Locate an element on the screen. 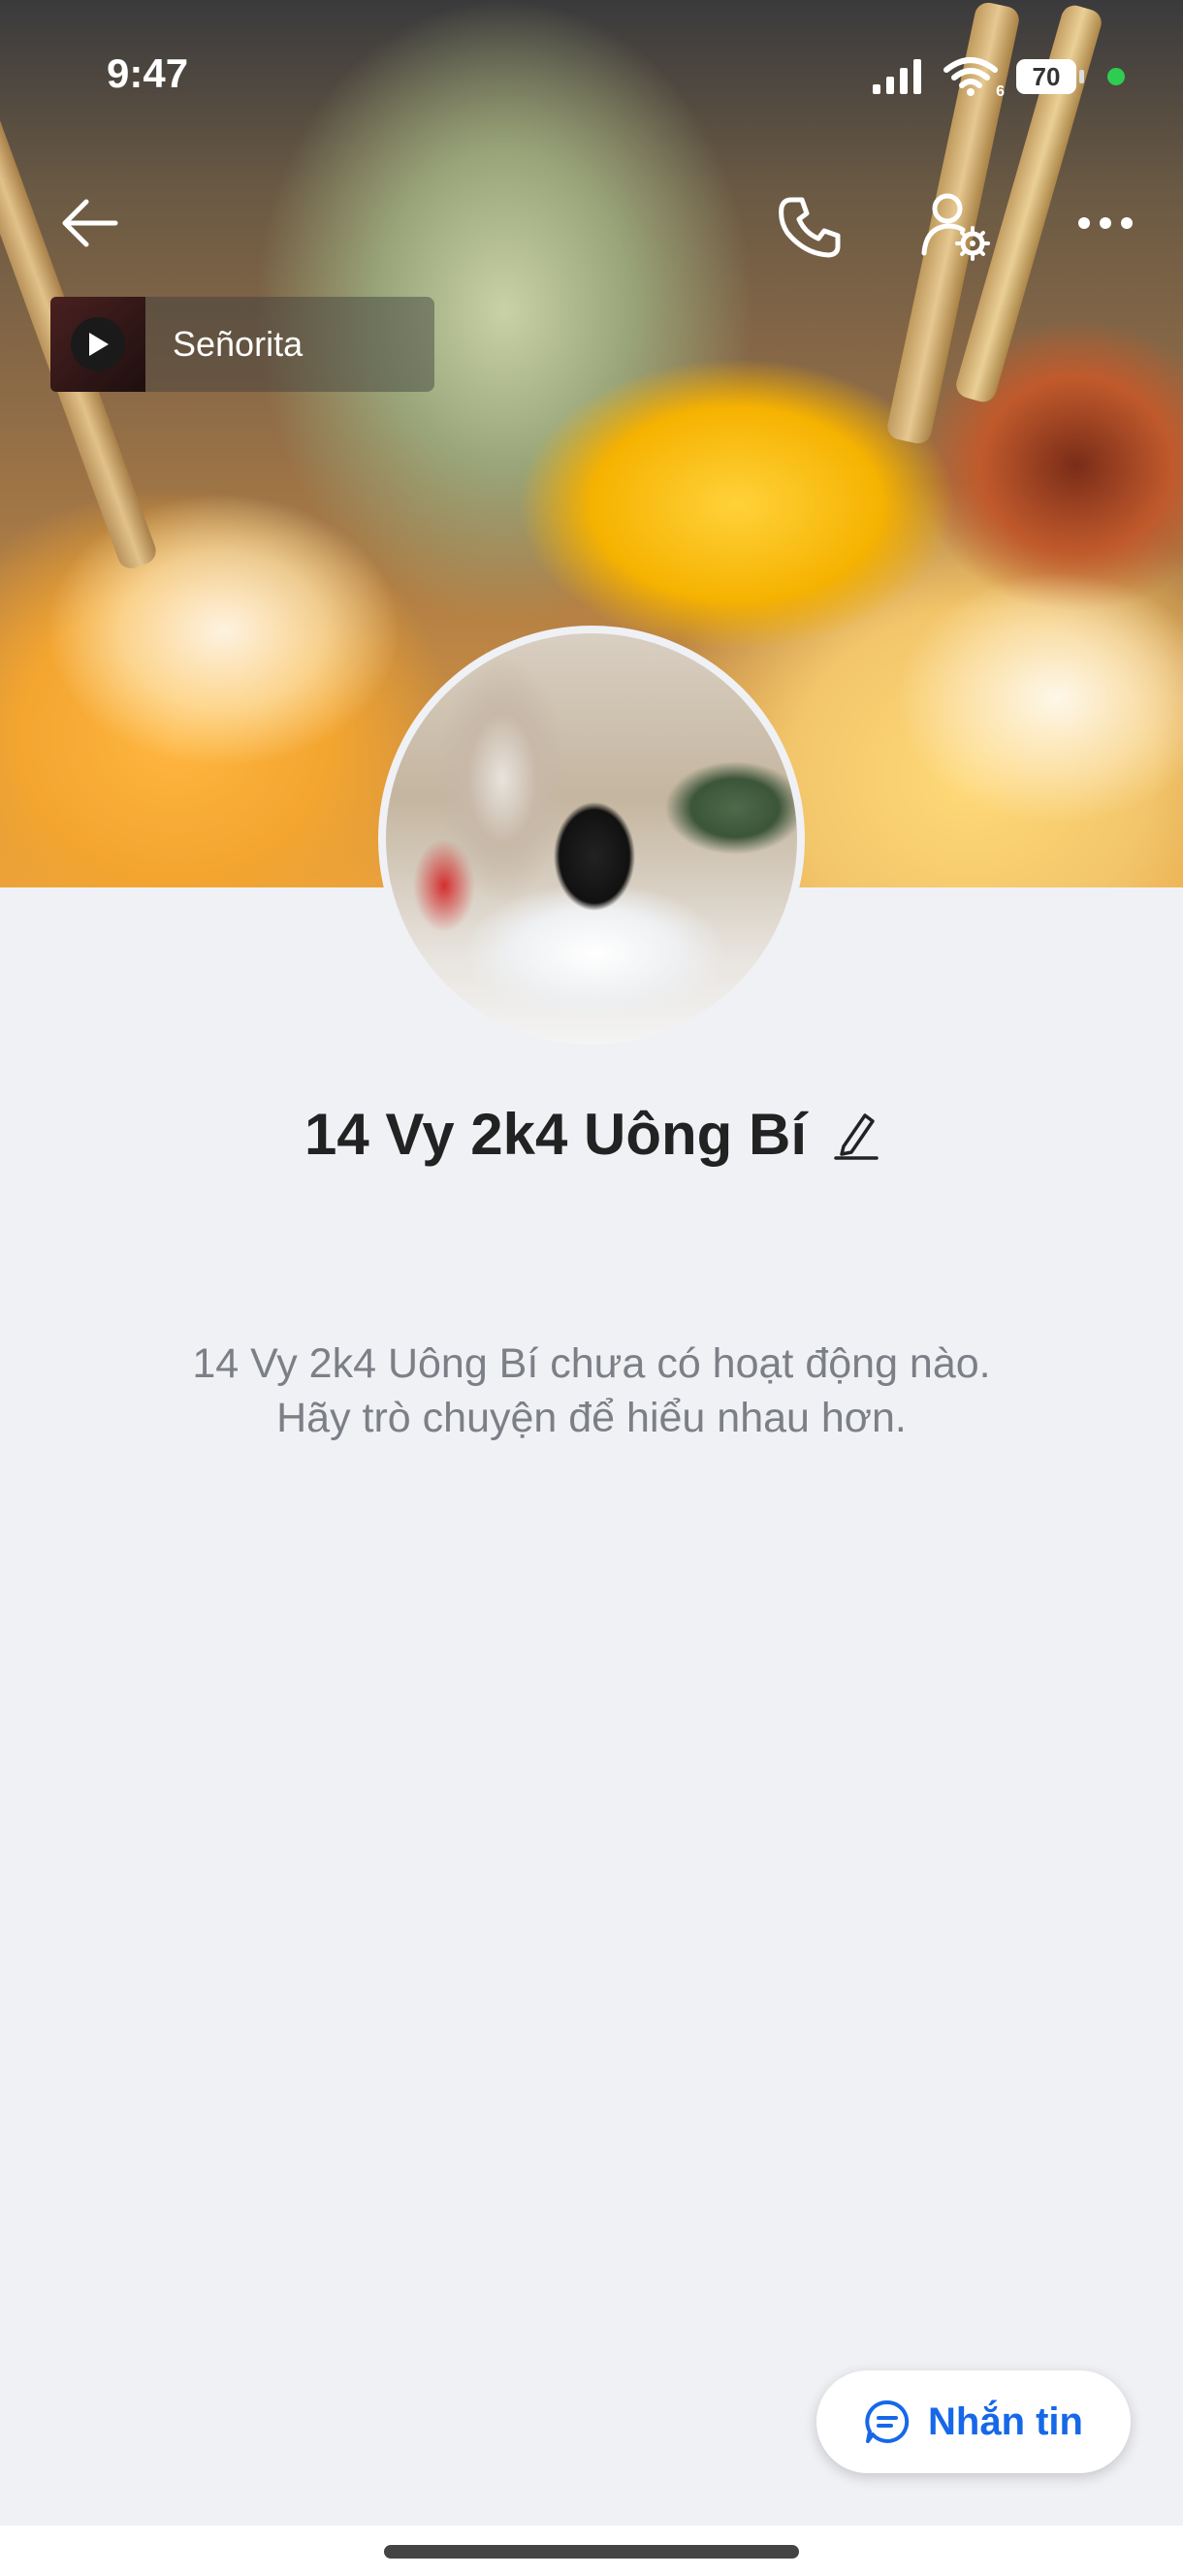 The height and width of the screenshot is (2576, 1183). phone-icon is located at coordinates (810, 227).